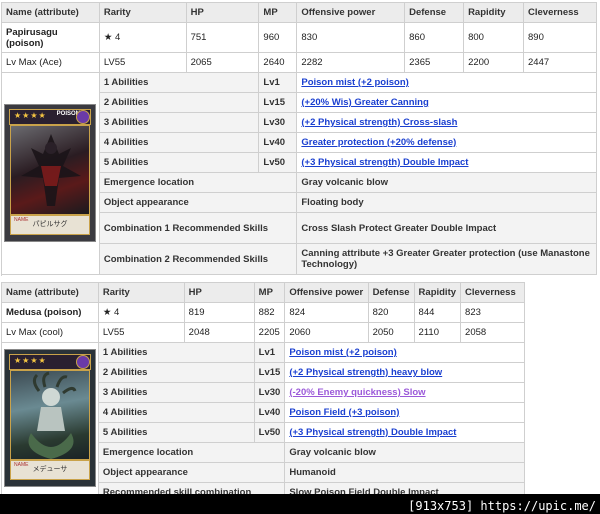 This screenshot has width=600, height=514. I want to click on rapidity-value: 800, so click(493, 37).